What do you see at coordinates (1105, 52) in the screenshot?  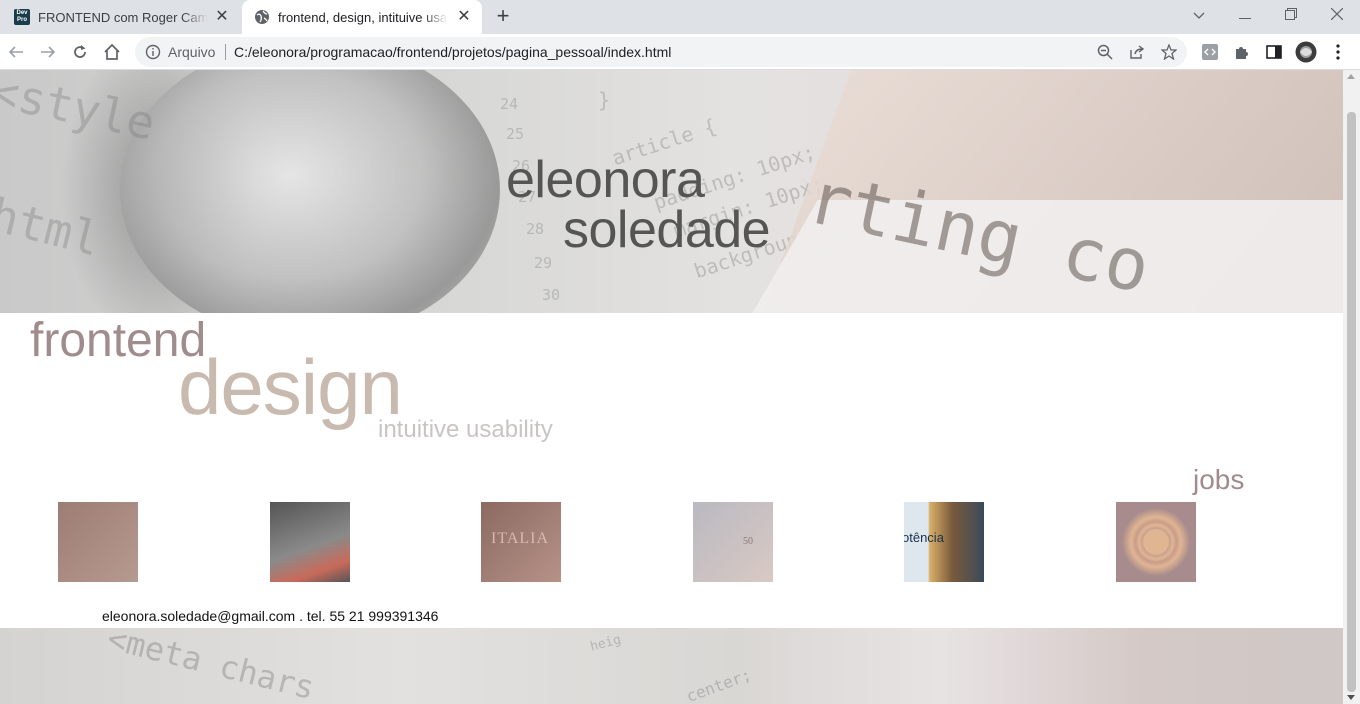 I see `zoom-icon` at bounding box center [1105, 52].